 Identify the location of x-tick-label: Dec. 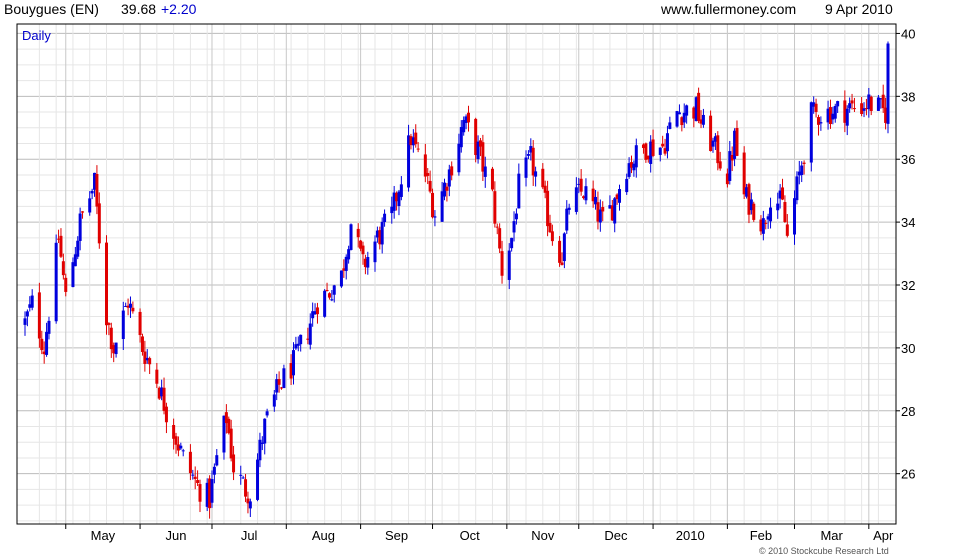
(616, 535).